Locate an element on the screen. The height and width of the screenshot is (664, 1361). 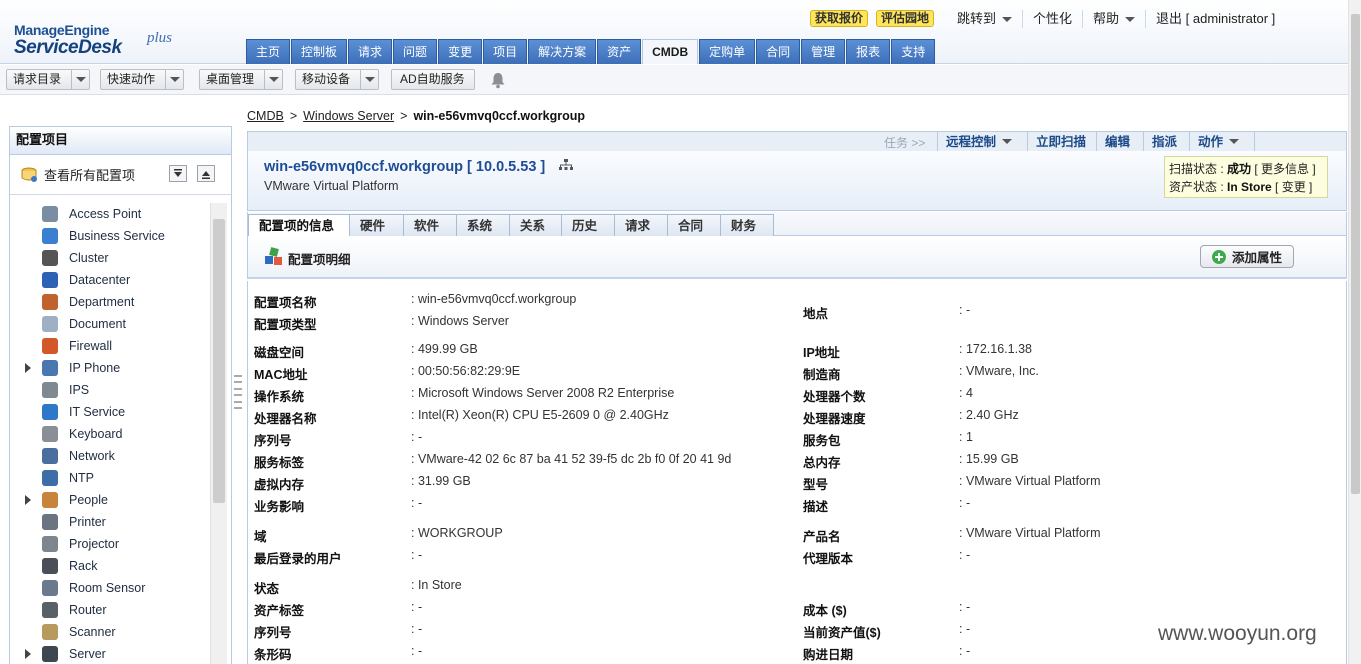
actions-menu-button: 动作 is located at coordinates (1222, 141).